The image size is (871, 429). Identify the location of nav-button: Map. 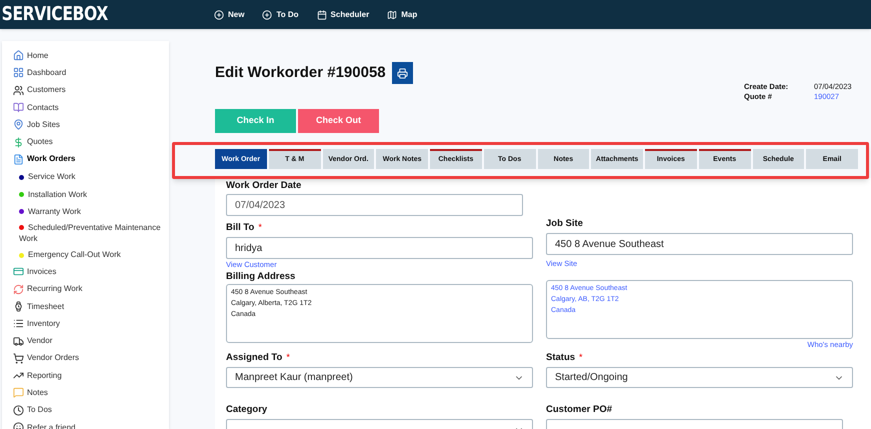
(402, 14).